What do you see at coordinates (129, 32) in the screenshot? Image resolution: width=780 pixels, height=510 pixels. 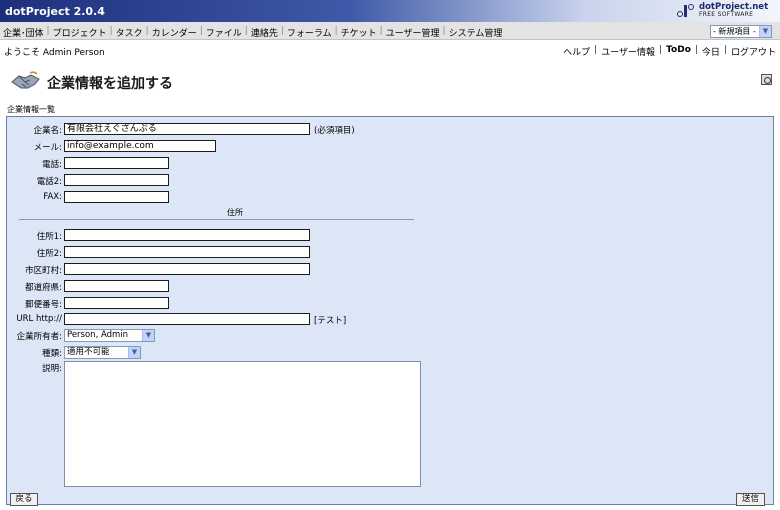 I see `nav-tasks: タスク` at bounding box center [129, 32].